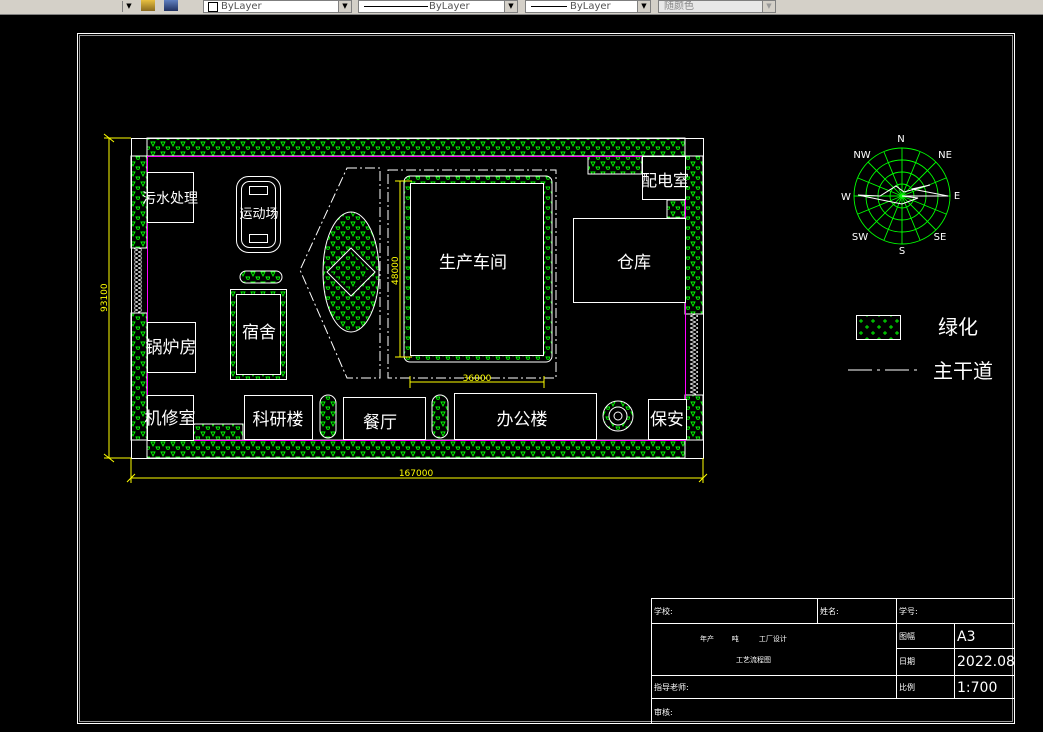  Describe the element at coordinates (665, 180) in the screenshot. I see `building-power-label: 配电室` at that location.